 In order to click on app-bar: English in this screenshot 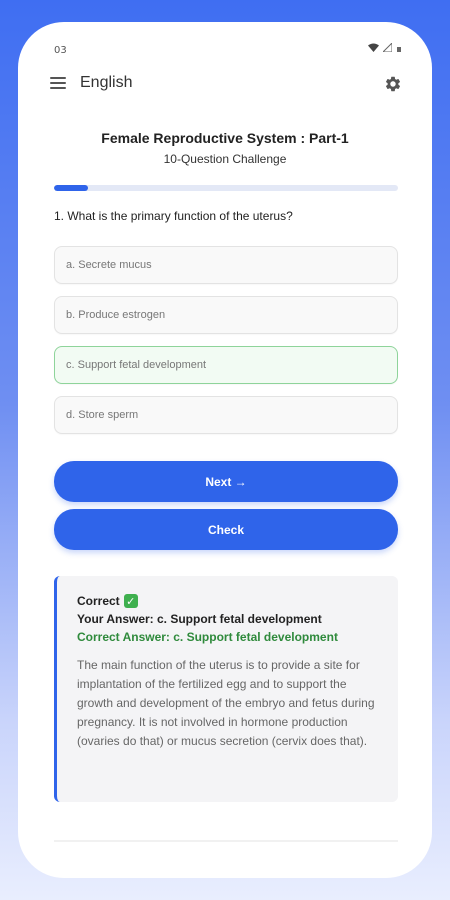, I will do `click(225, 85)`.